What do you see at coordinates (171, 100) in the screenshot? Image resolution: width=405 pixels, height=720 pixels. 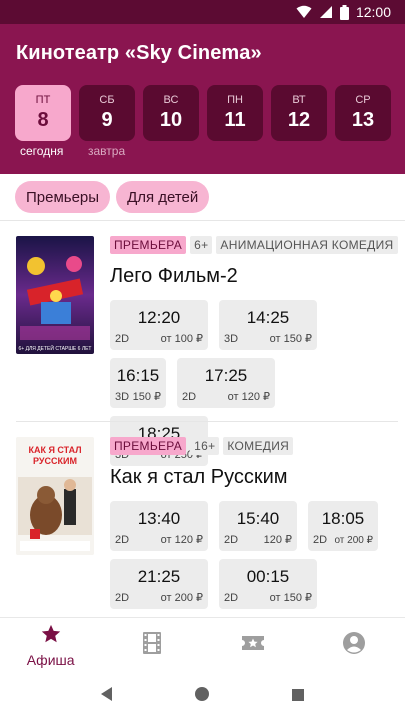 I see `day-of-week: ВС` at bounding box center [171, 100].